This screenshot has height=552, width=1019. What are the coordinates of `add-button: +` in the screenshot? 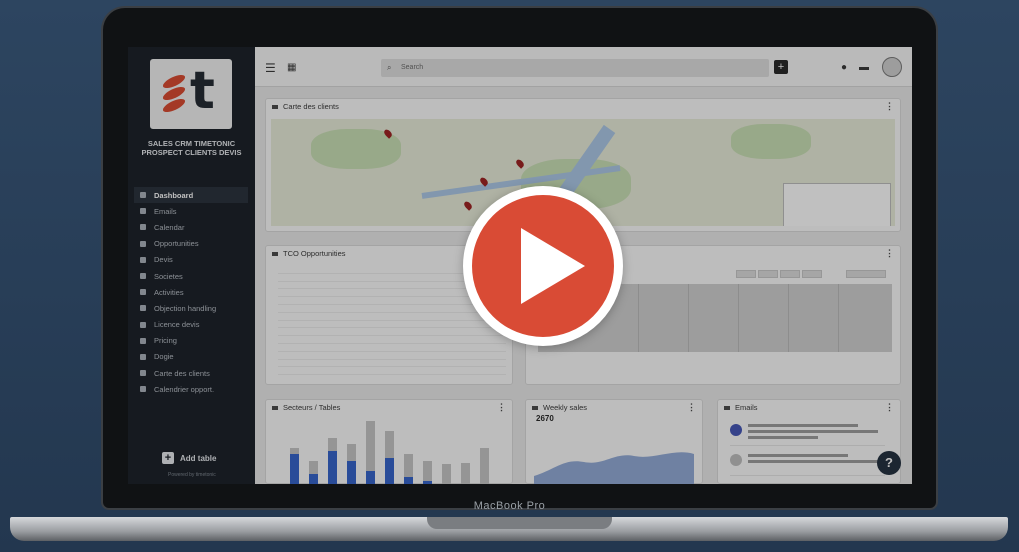 It's located at (781, 67).